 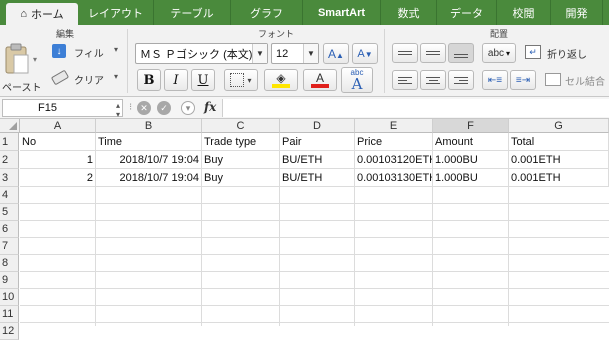 What do you see at coordinates (62, 109) in the screenshot?
I see `name-box: F15 ▴ ▾` at bounding box center [62, 109].